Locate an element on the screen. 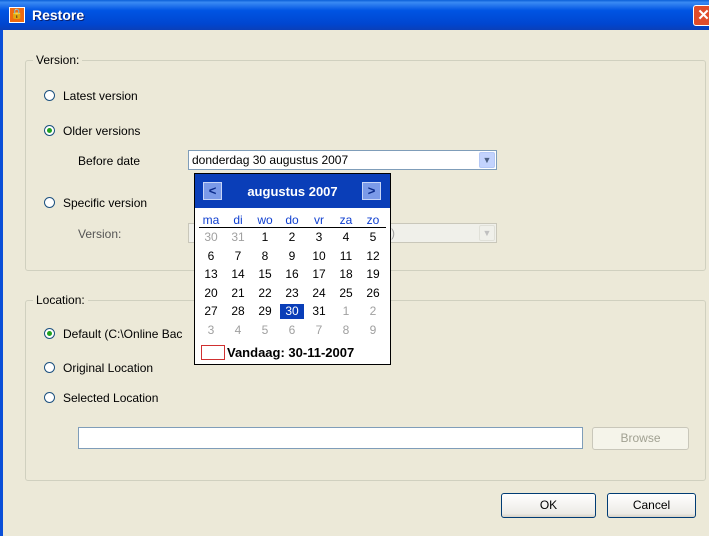  title-bar: 🔒 Restore ✕ is located at coordinates (354, 15).